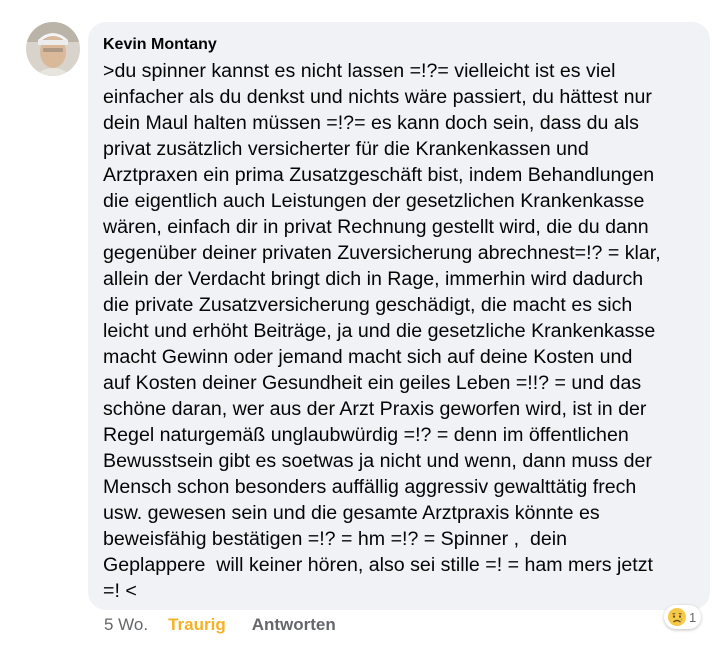  I want to click on sad-reaction-icon, so click(677, 617).